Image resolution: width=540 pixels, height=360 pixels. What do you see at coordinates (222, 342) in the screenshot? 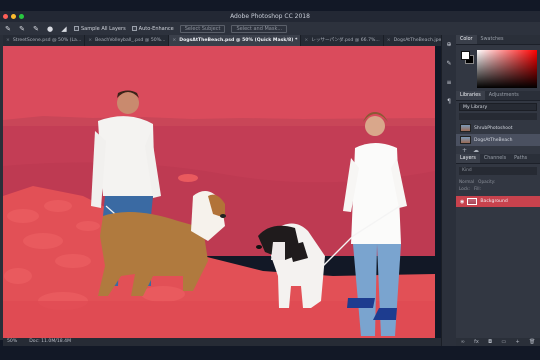
I see `status-bar: 50% Doc: 11.0M/18.4M` at bounding box center [222, 342].